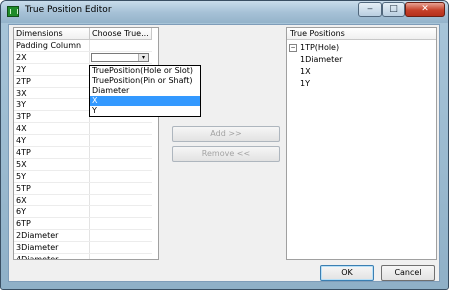  I want to click on remove-button: Remove <<, so click(226, 154).